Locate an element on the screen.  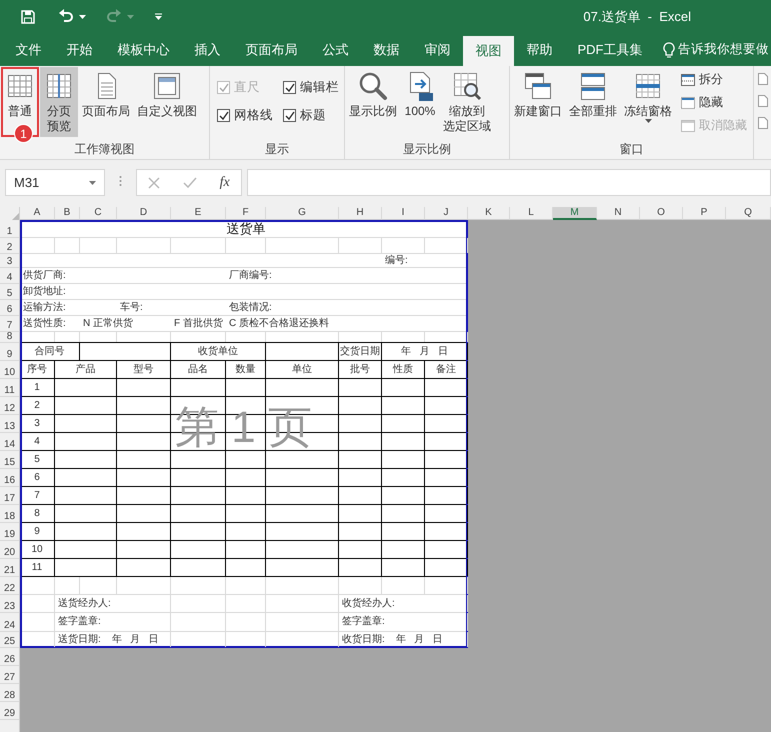
ribbon-button: 100% is located at coordinates (420, 102).